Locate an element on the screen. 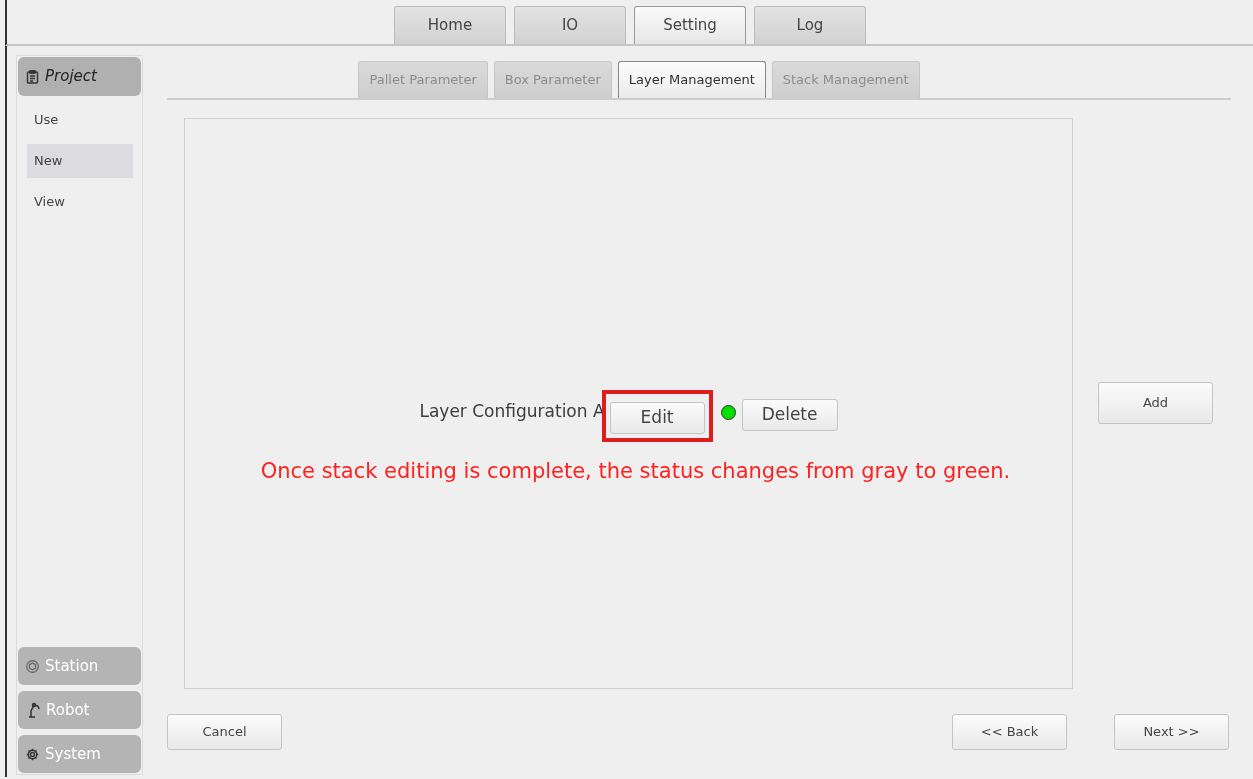 The image size is (1253, 779). add-button: Add is located at coordinates (1155, 403).